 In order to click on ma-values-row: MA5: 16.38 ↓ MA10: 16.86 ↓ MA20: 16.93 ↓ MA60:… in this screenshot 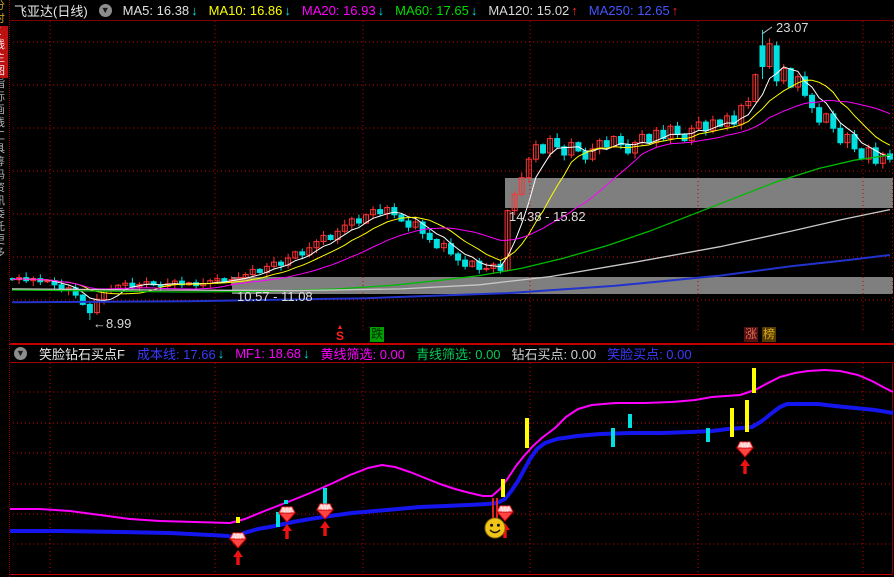, I will do `click(401, 10)`.